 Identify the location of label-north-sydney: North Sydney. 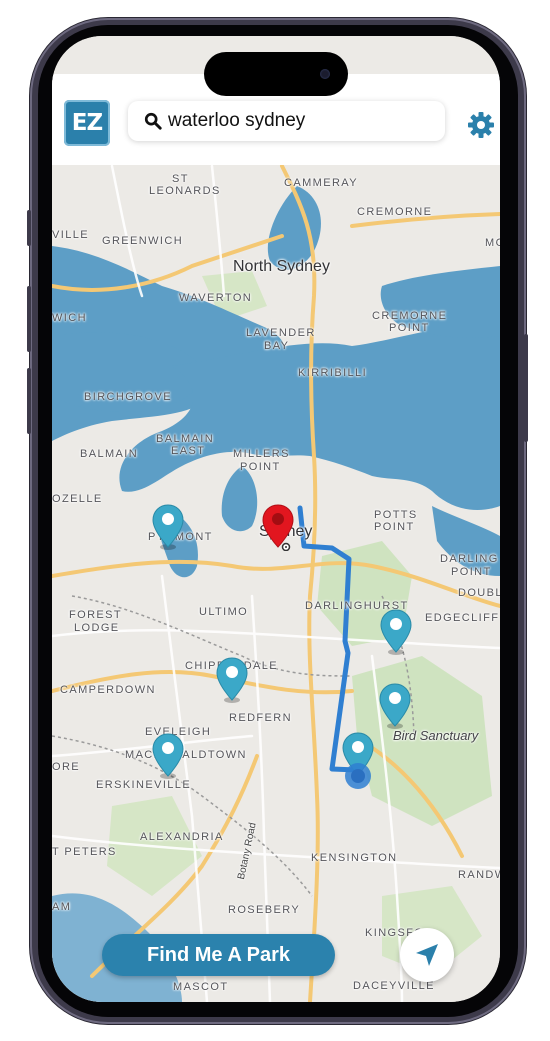
(281, 266).